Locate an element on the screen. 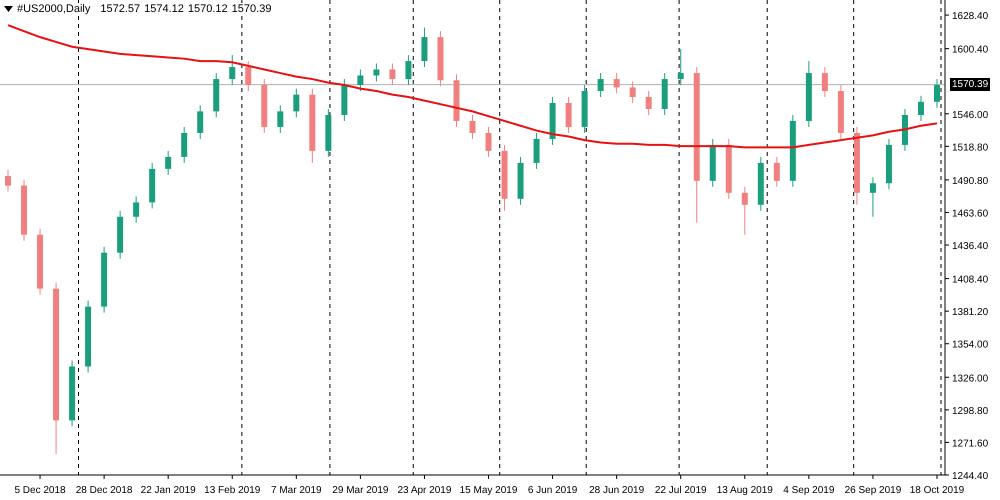 This screenshot has height=500, width=1000. y-tick-label: 1490.80 is located at coordinates (970, 181).